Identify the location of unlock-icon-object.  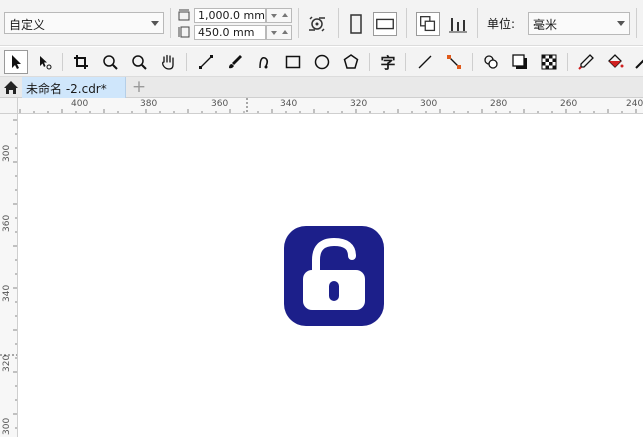
(334, 276).